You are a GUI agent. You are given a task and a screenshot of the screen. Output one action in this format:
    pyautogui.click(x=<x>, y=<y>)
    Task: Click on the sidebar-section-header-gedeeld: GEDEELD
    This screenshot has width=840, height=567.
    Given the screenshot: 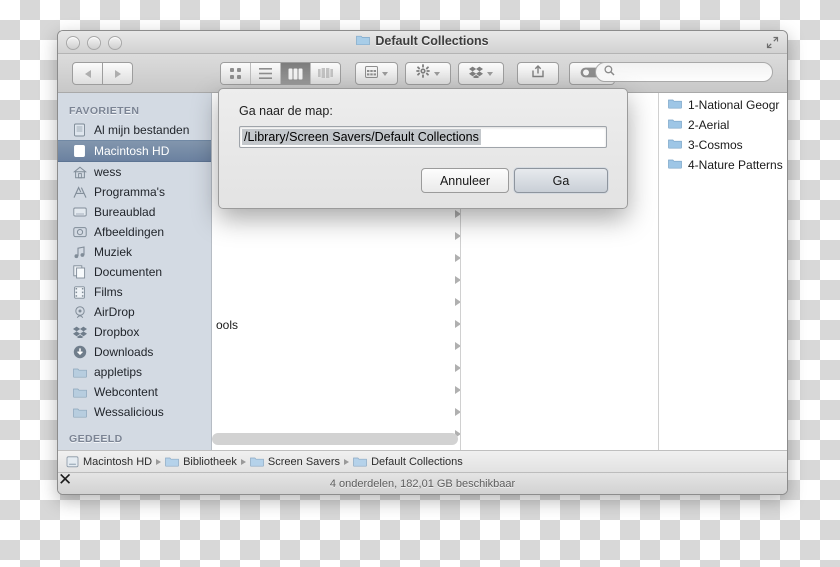 What is the action you would take?
    pyautogui.click(x=96, y=439)
    